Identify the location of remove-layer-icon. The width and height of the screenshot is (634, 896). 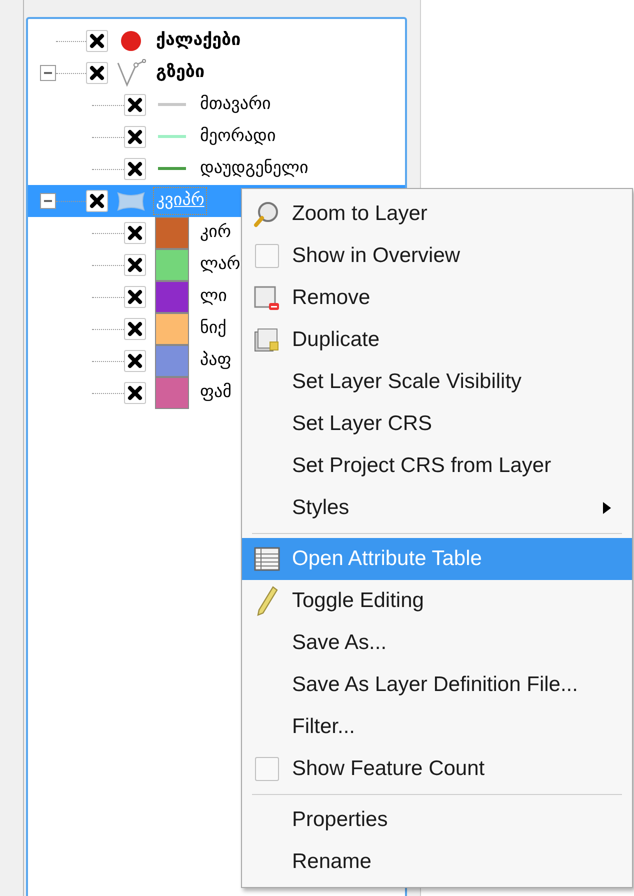
(267, 298).